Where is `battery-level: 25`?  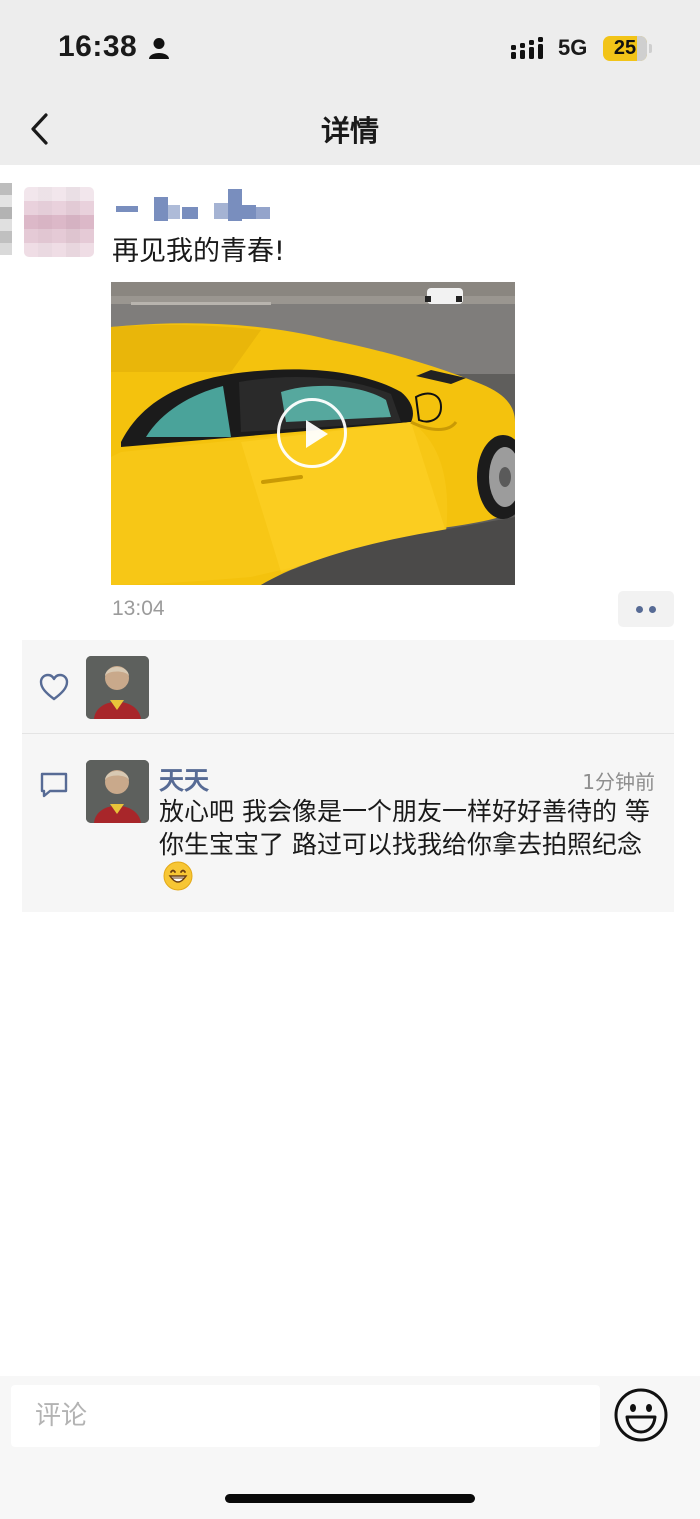 battery-level: 25 is located at coordinates (625, 48).